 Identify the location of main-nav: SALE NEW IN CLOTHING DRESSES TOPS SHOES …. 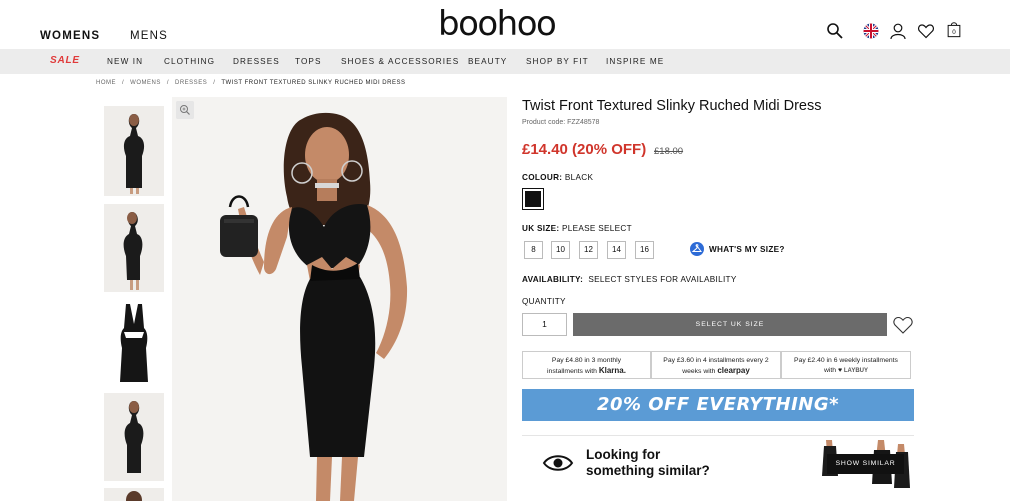
(505, 61).